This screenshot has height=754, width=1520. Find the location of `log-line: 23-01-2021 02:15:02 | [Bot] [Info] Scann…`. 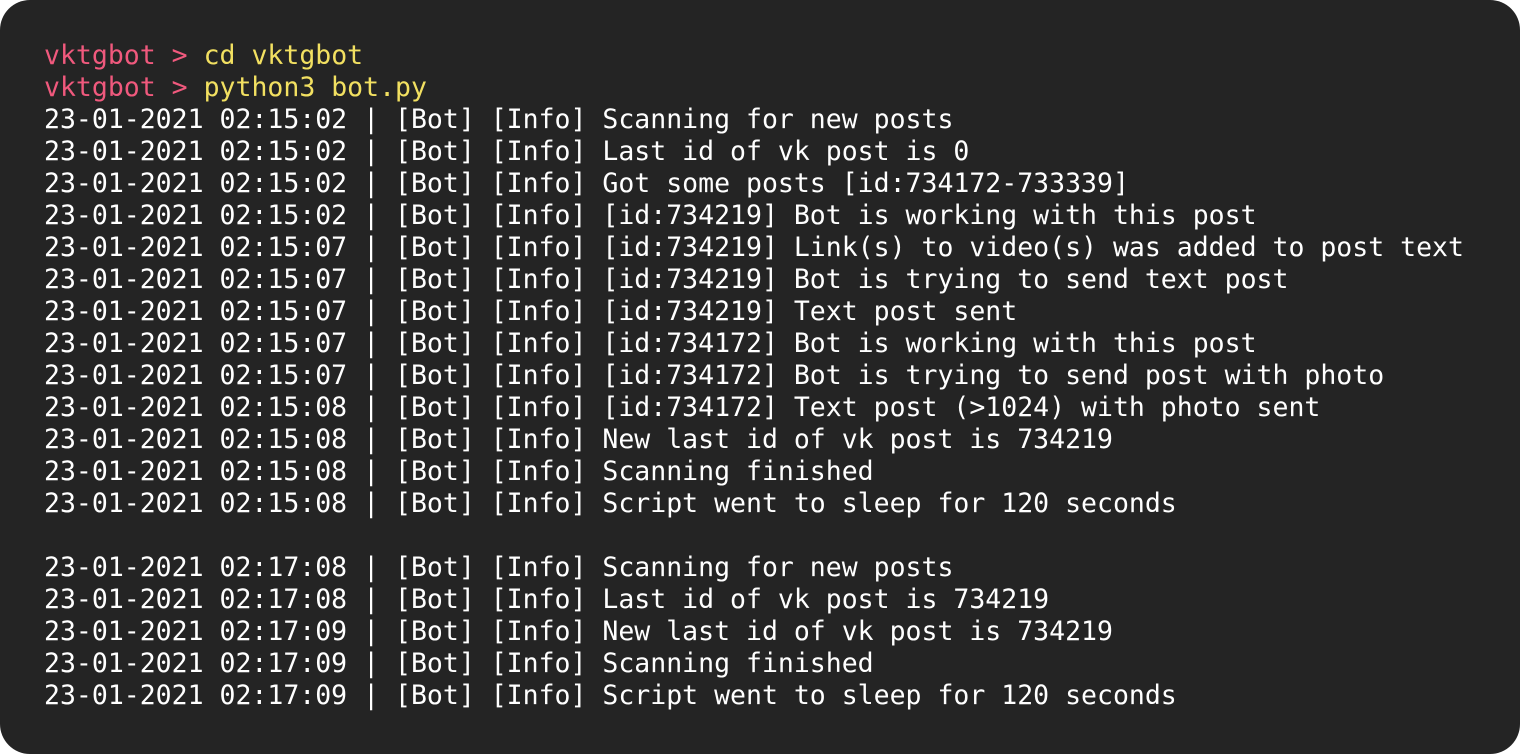

log-line: 23-01-2021 02:15:02 | [Bot] [Info] Scann… is located at coordinates (499, 119).